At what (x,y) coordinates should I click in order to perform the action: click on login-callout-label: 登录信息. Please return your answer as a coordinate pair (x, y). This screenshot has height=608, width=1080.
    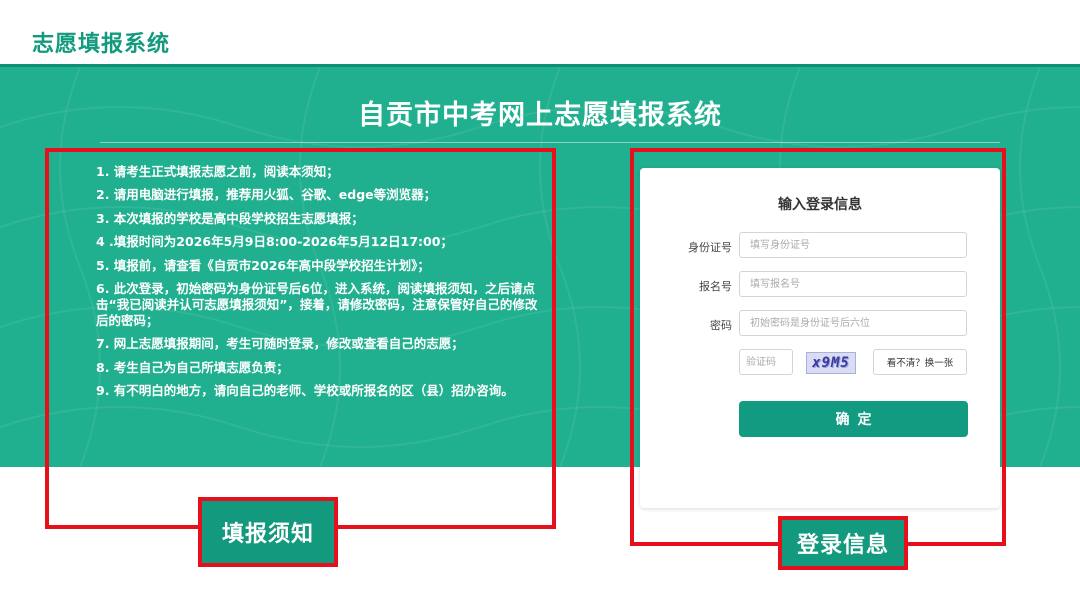
    Looking at the image, I should click on (843, 543).